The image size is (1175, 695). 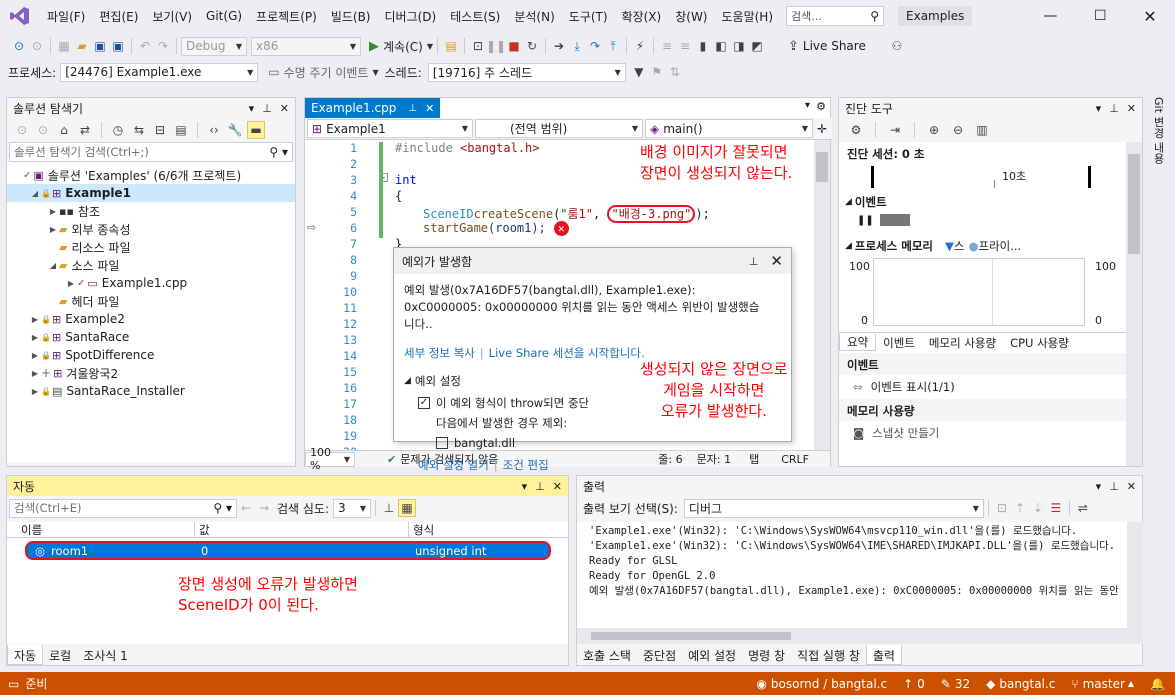 I want to click on bangtal-dll-checkbox, so click(x=442, y=443).